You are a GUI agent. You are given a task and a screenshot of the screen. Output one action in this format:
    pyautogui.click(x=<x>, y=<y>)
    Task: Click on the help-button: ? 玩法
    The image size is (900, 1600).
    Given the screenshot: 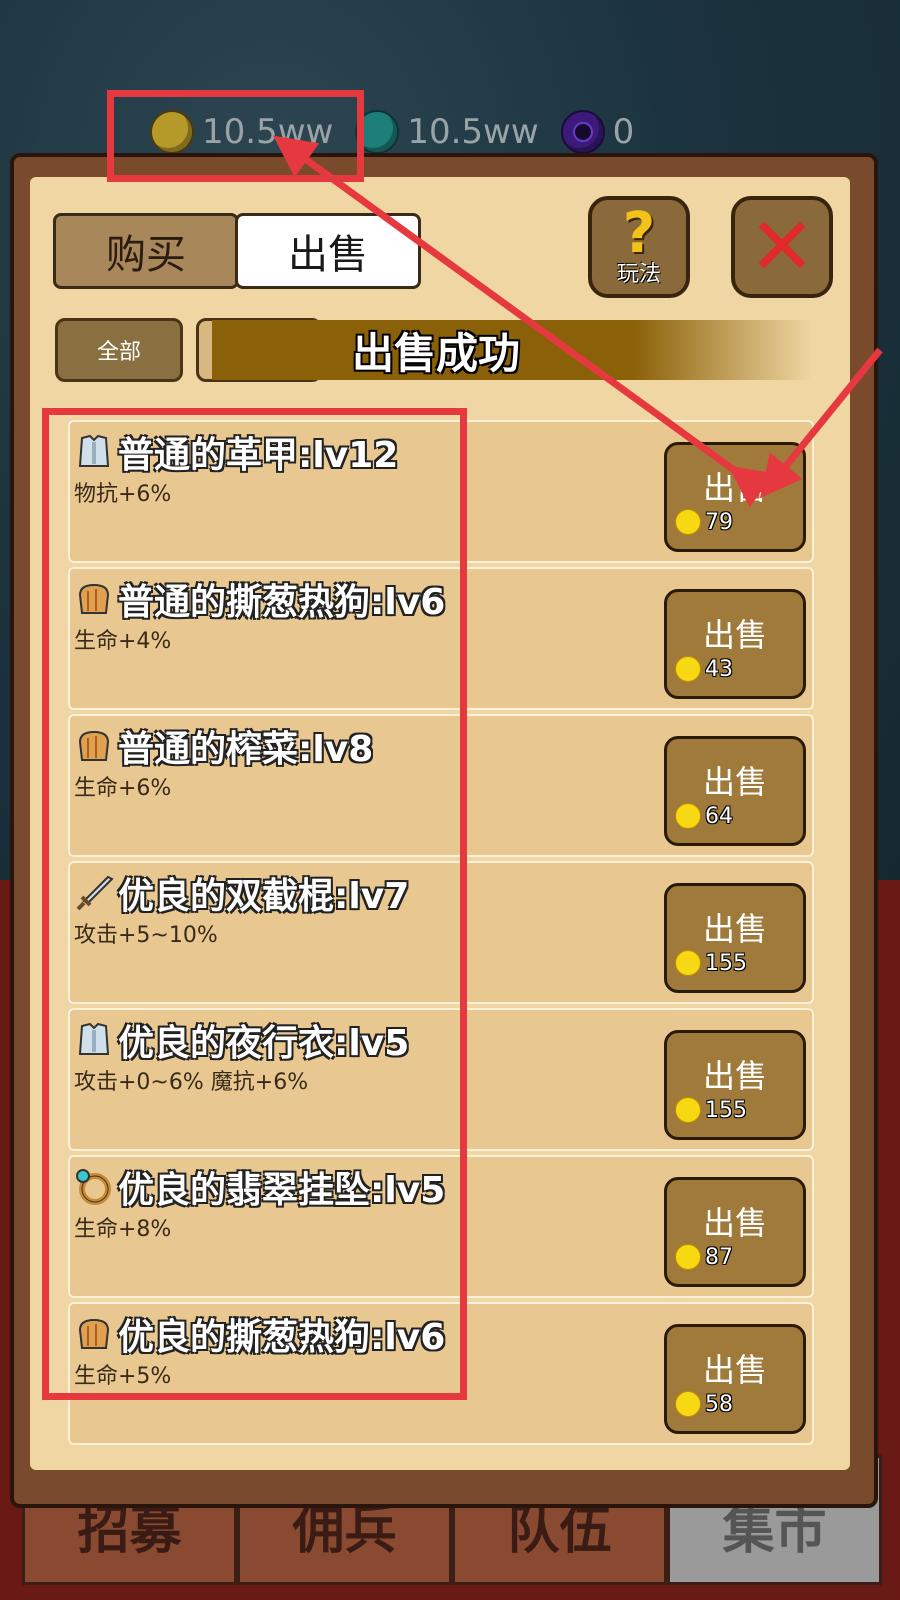 What is the action you would take?
    pyautogui.click(x=639, y=247)
    